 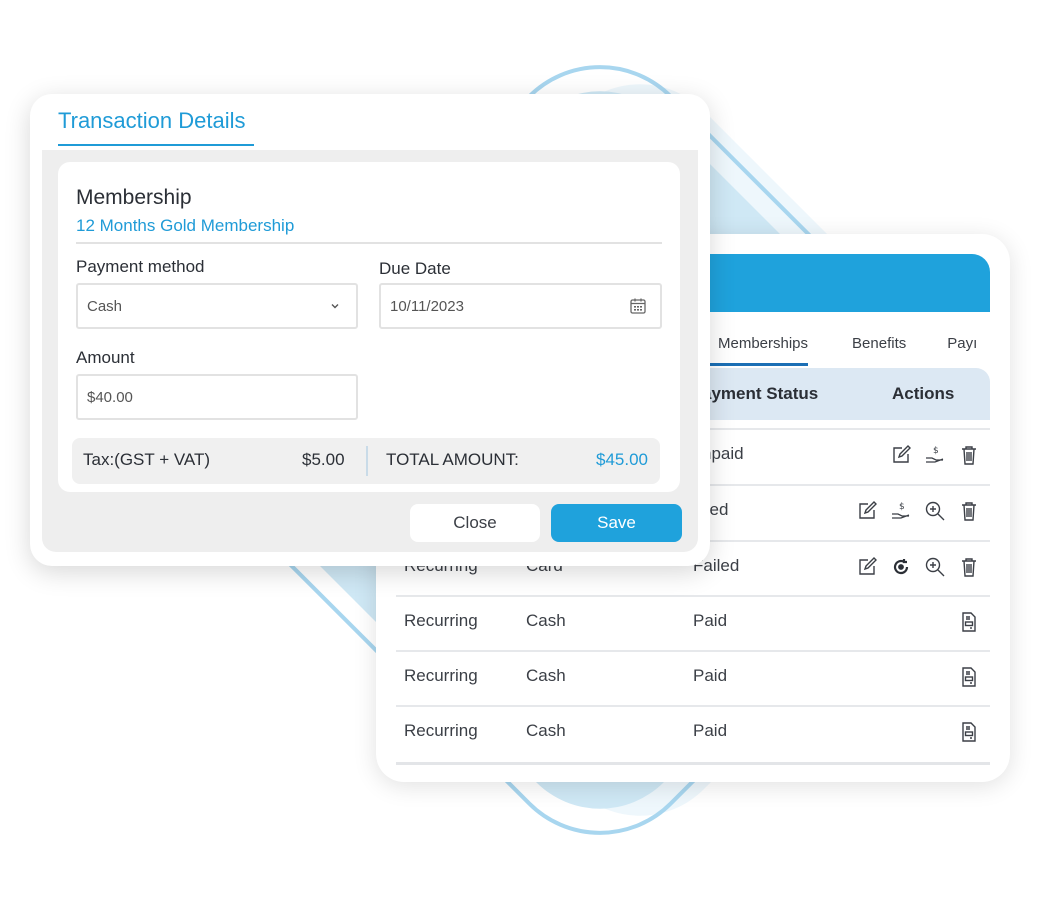 I want to click on close-button: Close, so click(x=475, y=523).